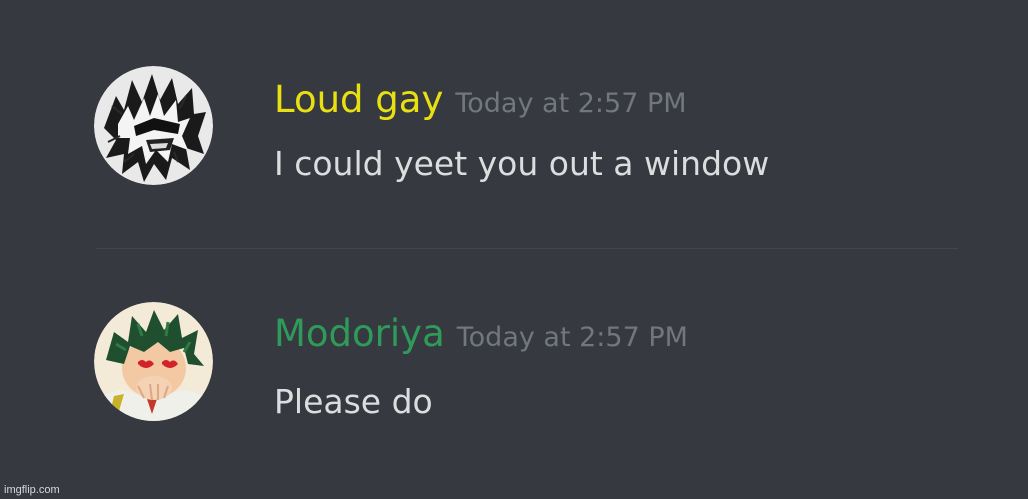 The height and width of the screenshot is (499, 1028). What do you see at coordinates (527, 248) in the screenshot?
I see `message-divider` at bounding box center [527, 248].